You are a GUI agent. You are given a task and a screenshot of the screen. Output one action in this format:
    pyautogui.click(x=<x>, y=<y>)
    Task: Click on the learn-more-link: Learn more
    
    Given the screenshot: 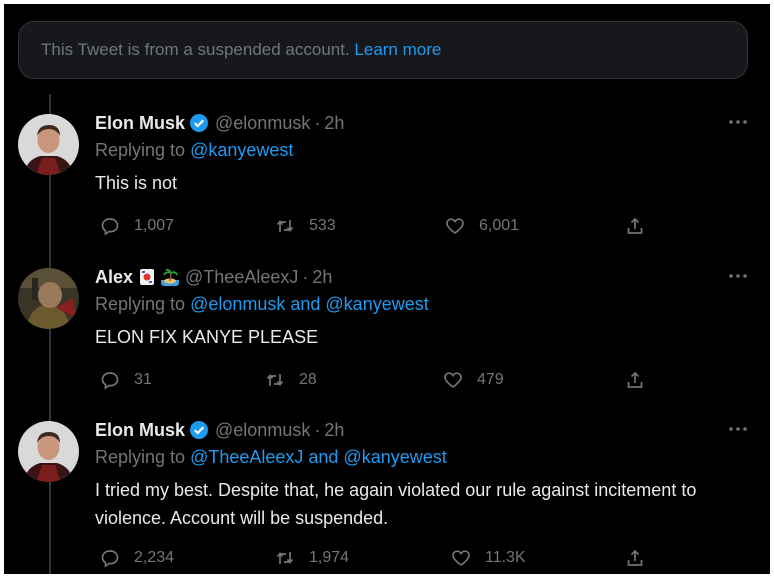 What is the action you would take?
    pyautogui.click(x=397, y=49)
    